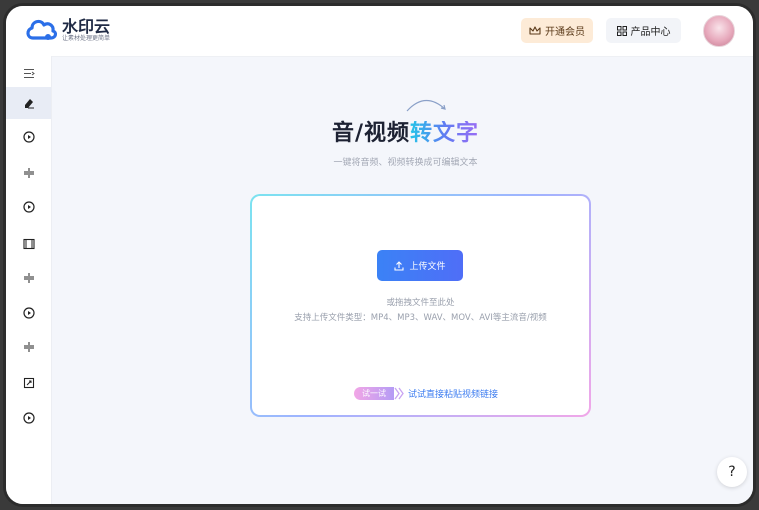 The width and height of the screenshot is (759, 510). Describe the element at coordinates (399, 265) in the screenshot. I see `upload-icon` at that location.